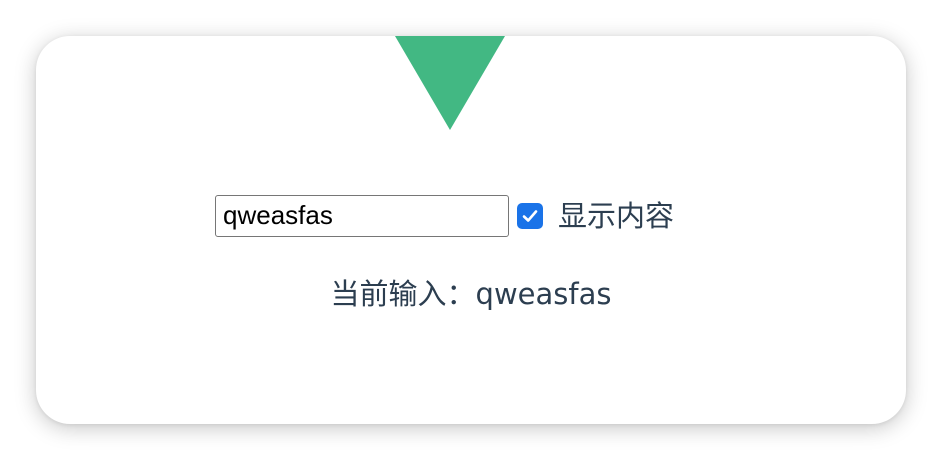 Image resolution: width=942 pixels, height=460 pixels. I want to click on current-input-display: 当前输入：qweasfas, so click(471, 294).